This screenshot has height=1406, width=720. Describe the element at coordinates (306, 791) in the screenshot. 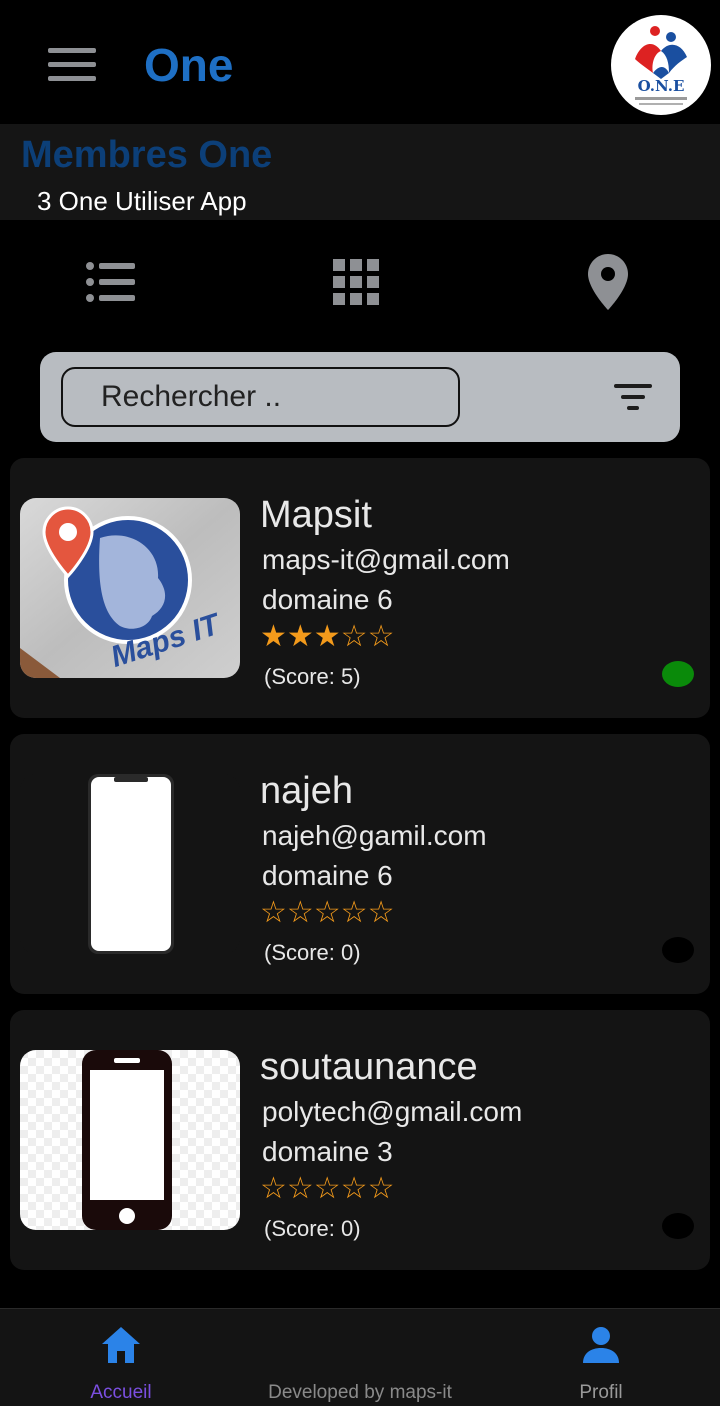

I see `member-name: najeh` at that location.